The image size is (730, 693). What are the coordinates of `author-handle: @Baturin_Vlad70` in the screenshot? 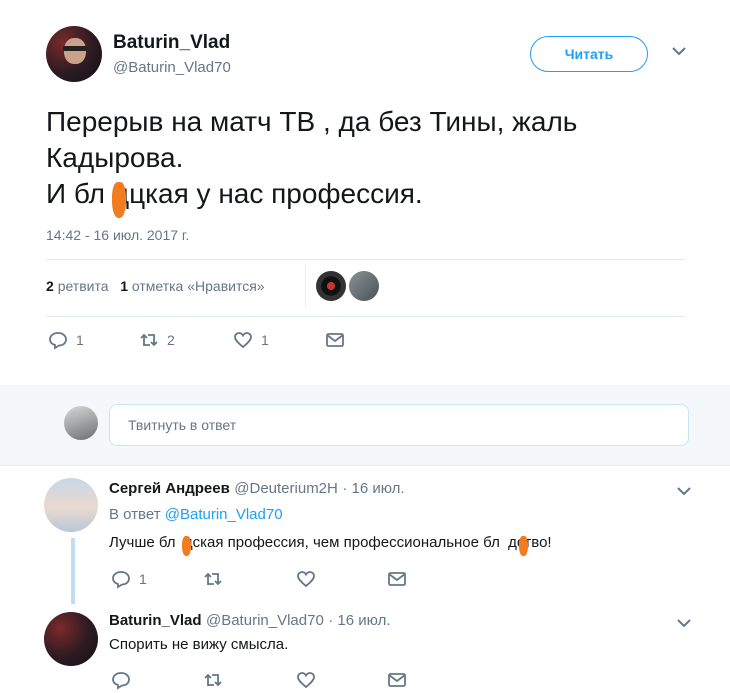 It's located at (172, 67).